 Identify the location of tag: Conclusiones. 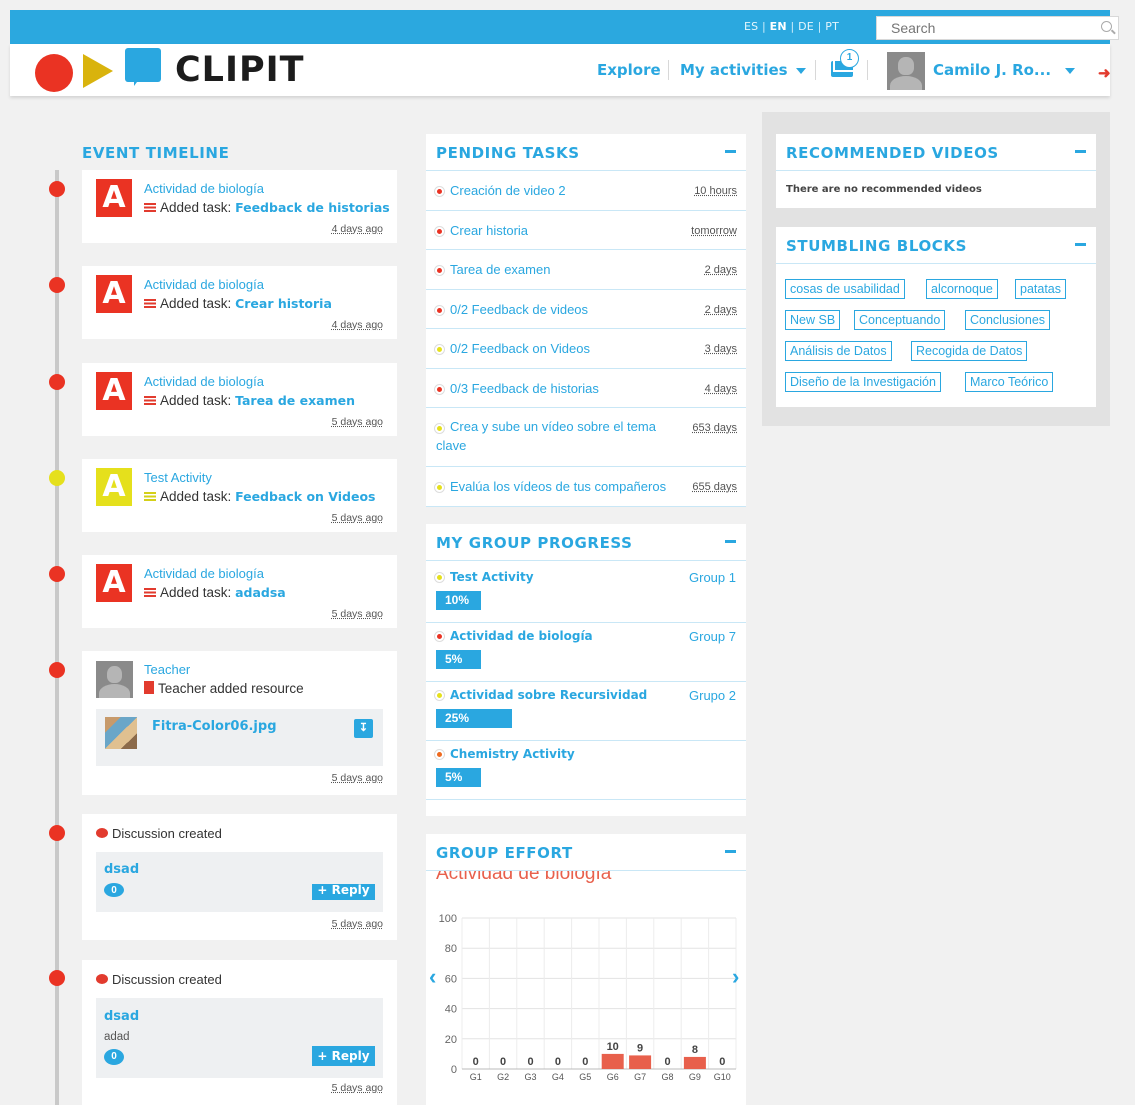
(1008, 320).